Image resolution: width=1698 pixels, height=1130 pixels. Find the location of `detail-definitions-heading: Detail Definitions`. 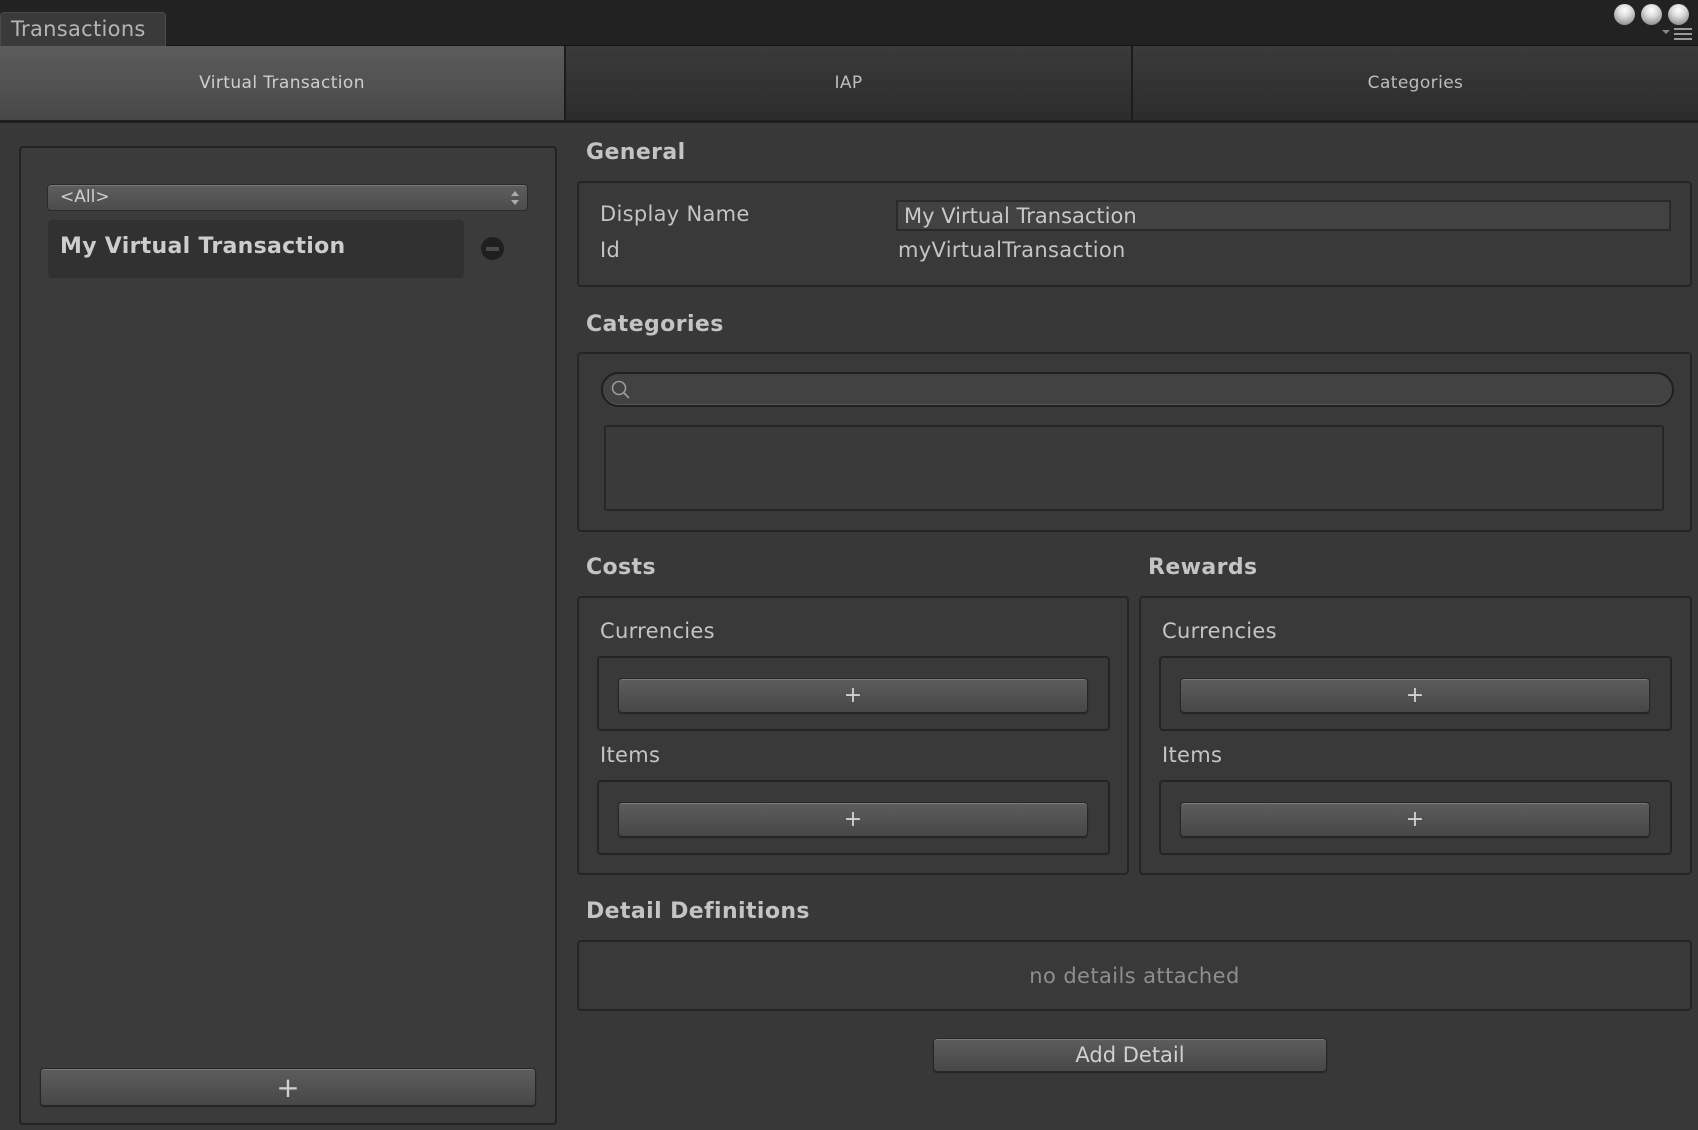

detail-definitions-heading: Detail Definitions is located at coordinates (698, 911).